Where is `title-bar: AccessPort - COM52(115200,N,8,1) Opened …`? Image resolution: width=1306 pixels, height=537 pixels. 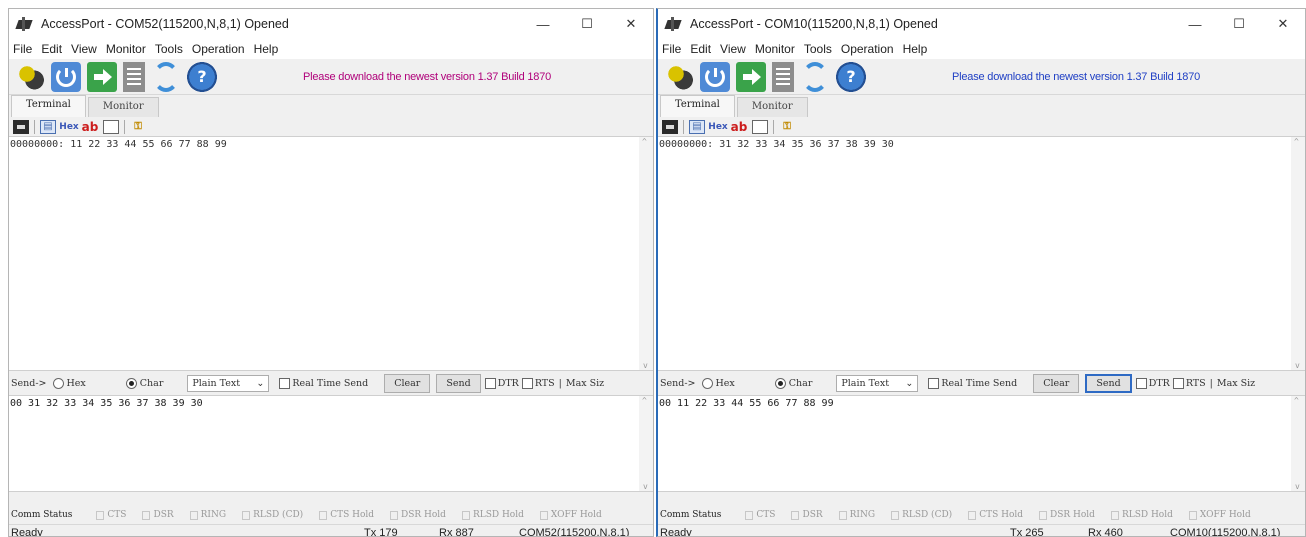 title-bar: AccessPort - COM52(115200,N,8,1) Opened … is located at coordinates (331, 24).